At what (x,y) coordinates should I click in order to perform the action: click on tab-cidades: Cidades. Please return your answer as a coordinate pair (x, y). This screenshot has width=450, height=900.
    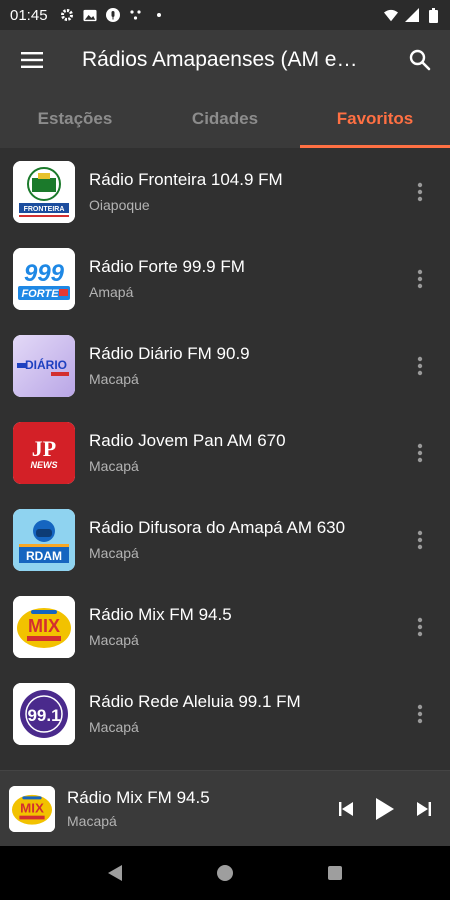
    Looking at the image, I should click on (225, 119).